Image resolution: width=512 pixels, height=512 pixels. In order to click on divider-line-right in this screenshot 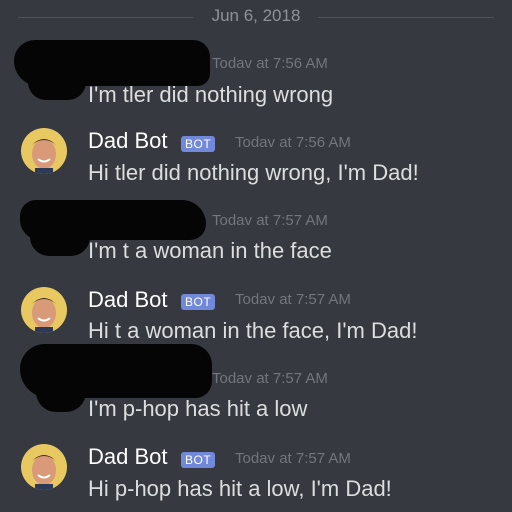, I will do `click(406, 17)`.